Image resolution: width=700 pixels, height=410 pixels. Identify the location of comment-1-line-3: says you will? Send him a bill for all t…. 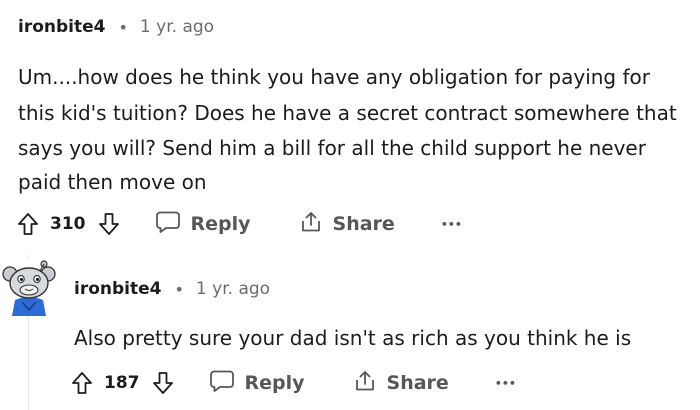
(332, 148).